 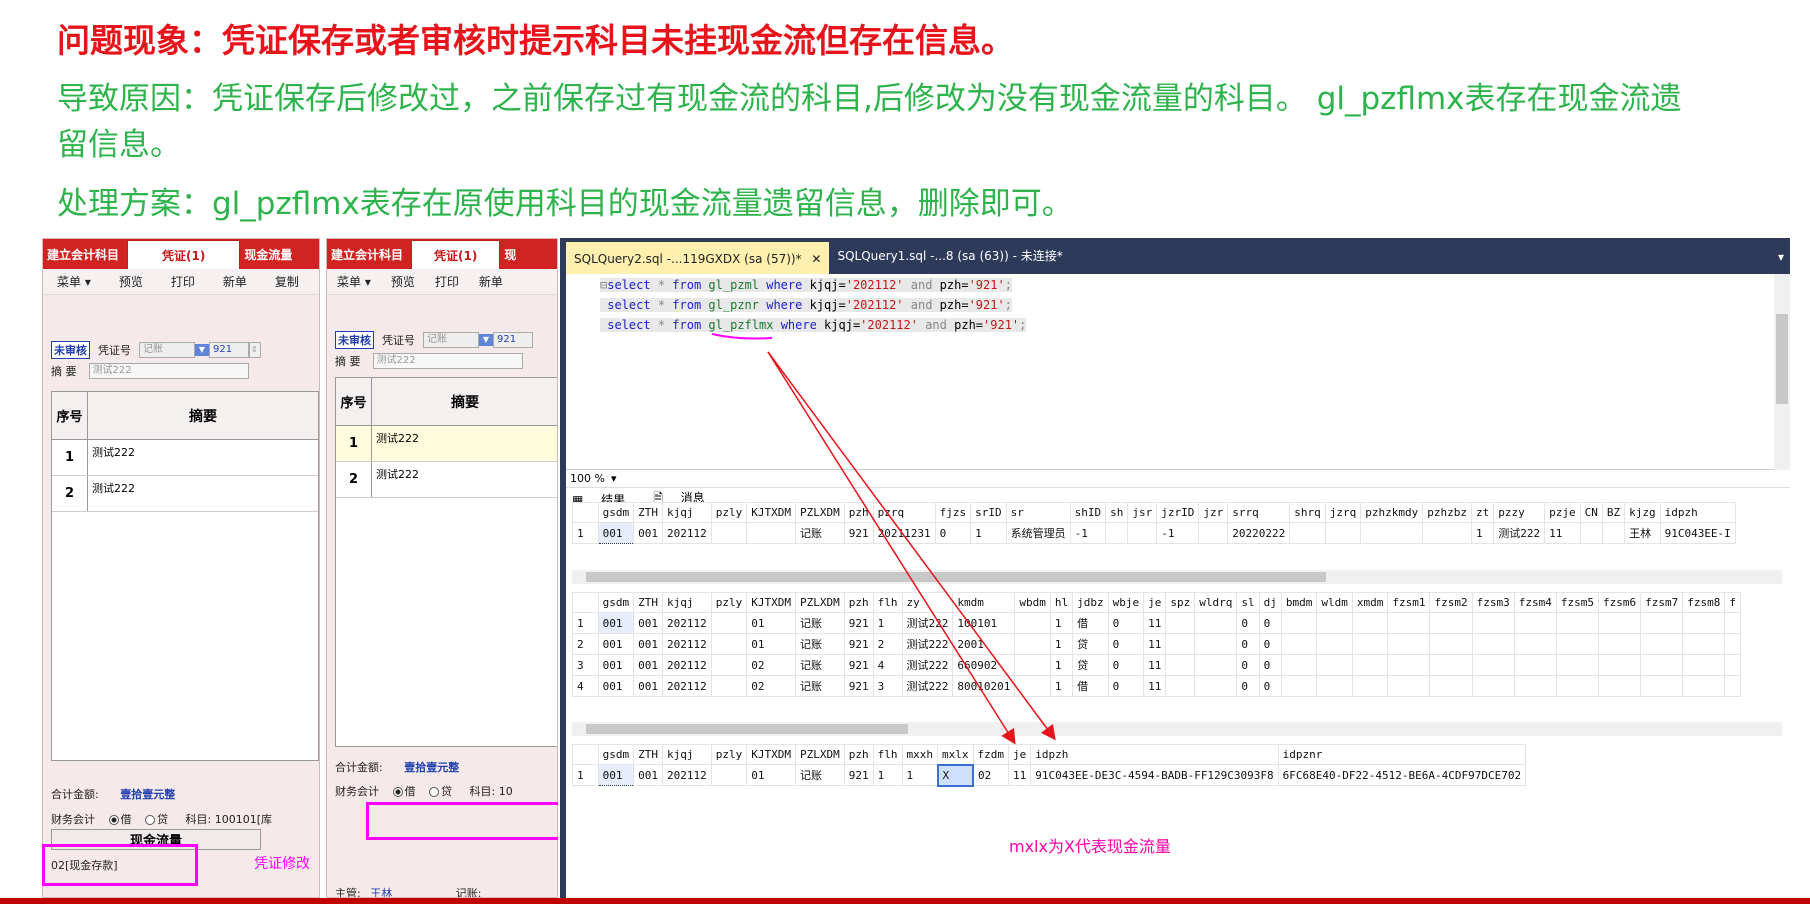 What do you see at coordinates (1402, 754) in the screenshot?
I see `column-header: idpznr` at bounding box center [1402, 754].